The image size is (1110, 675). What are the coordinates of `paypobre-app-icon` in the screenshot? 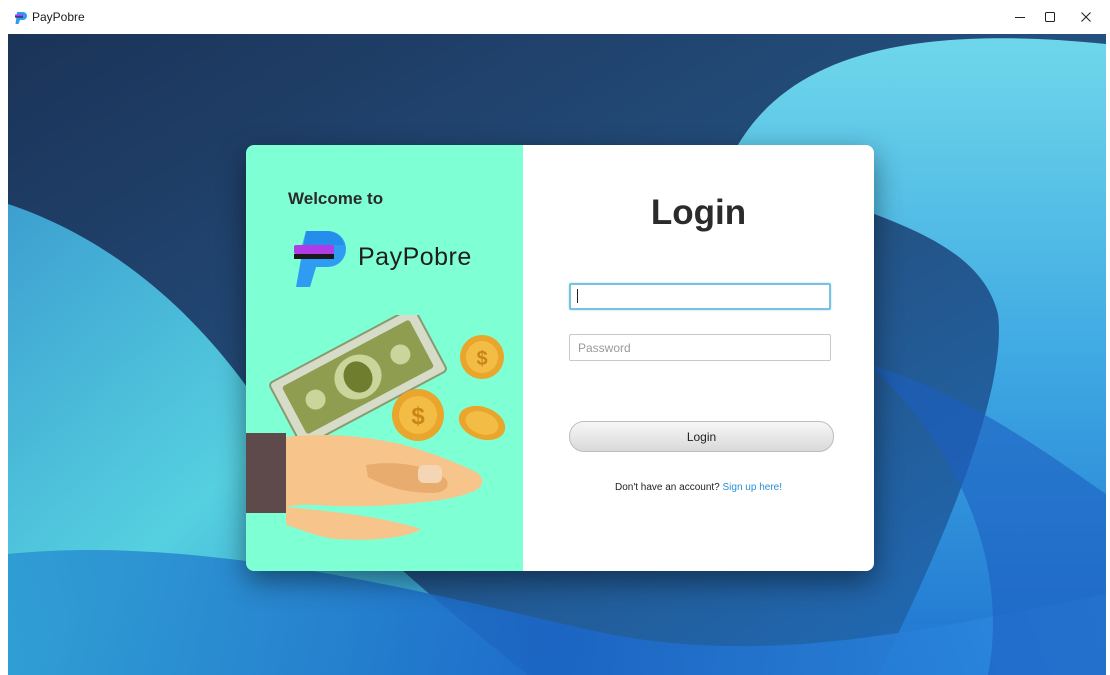 It's located at (21, 18).